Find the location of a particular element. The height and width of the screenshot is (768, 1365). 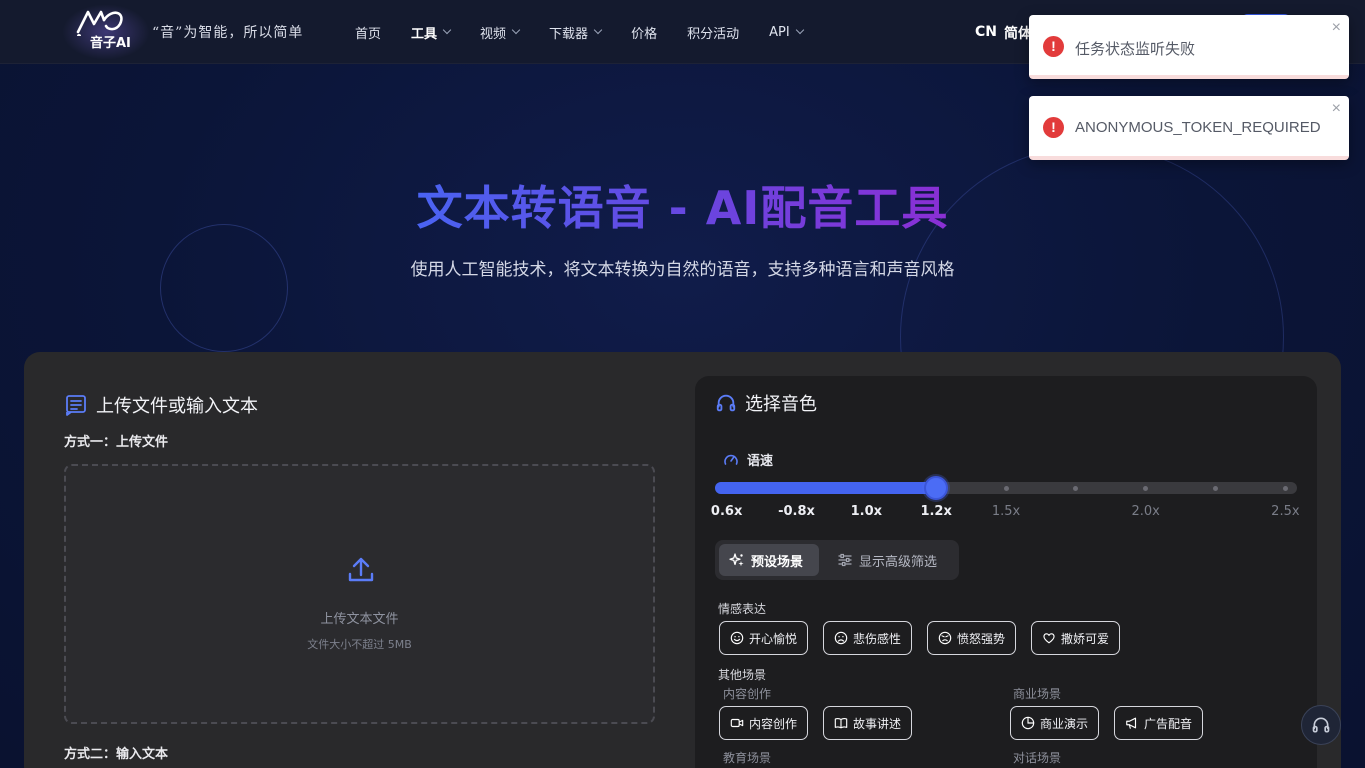

nav-label: 首页 is located at coordinates (368, 34).